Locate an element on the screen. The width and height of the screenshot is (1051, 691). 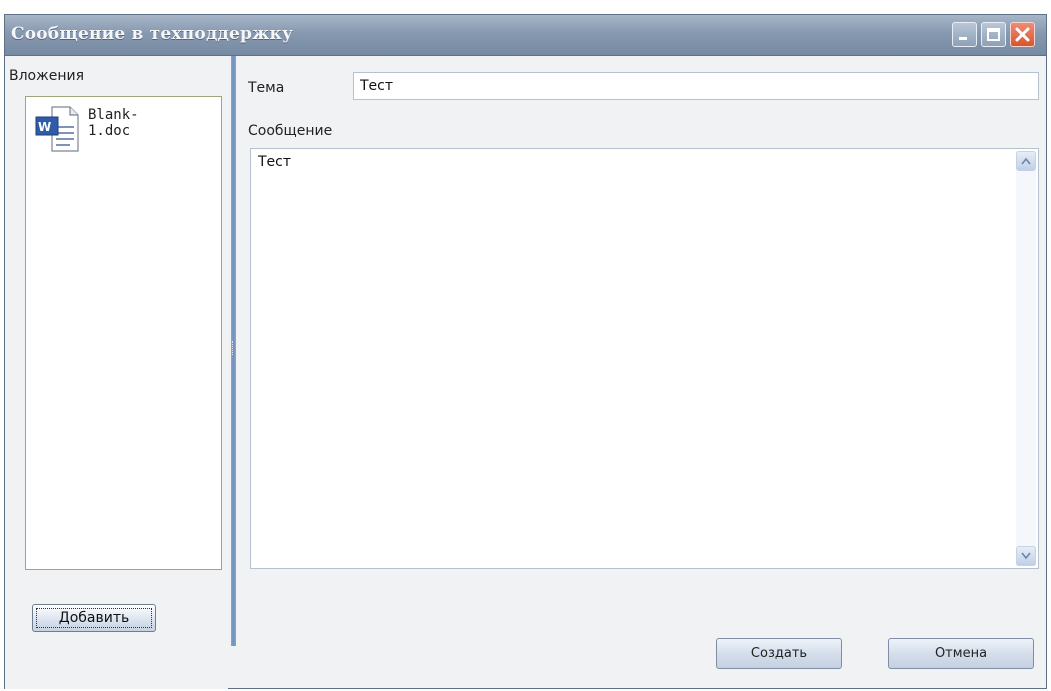
maximize-button is located at coordinates (993, 34).